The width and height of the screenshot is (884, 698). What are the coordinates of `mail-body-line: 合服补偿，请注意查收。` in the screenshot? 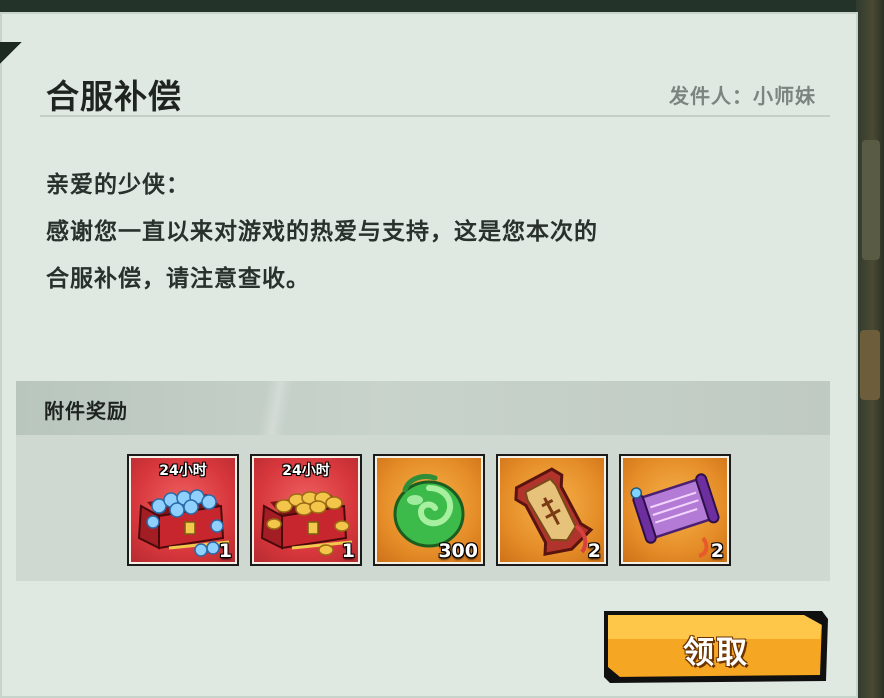 It's located at (178, 279).